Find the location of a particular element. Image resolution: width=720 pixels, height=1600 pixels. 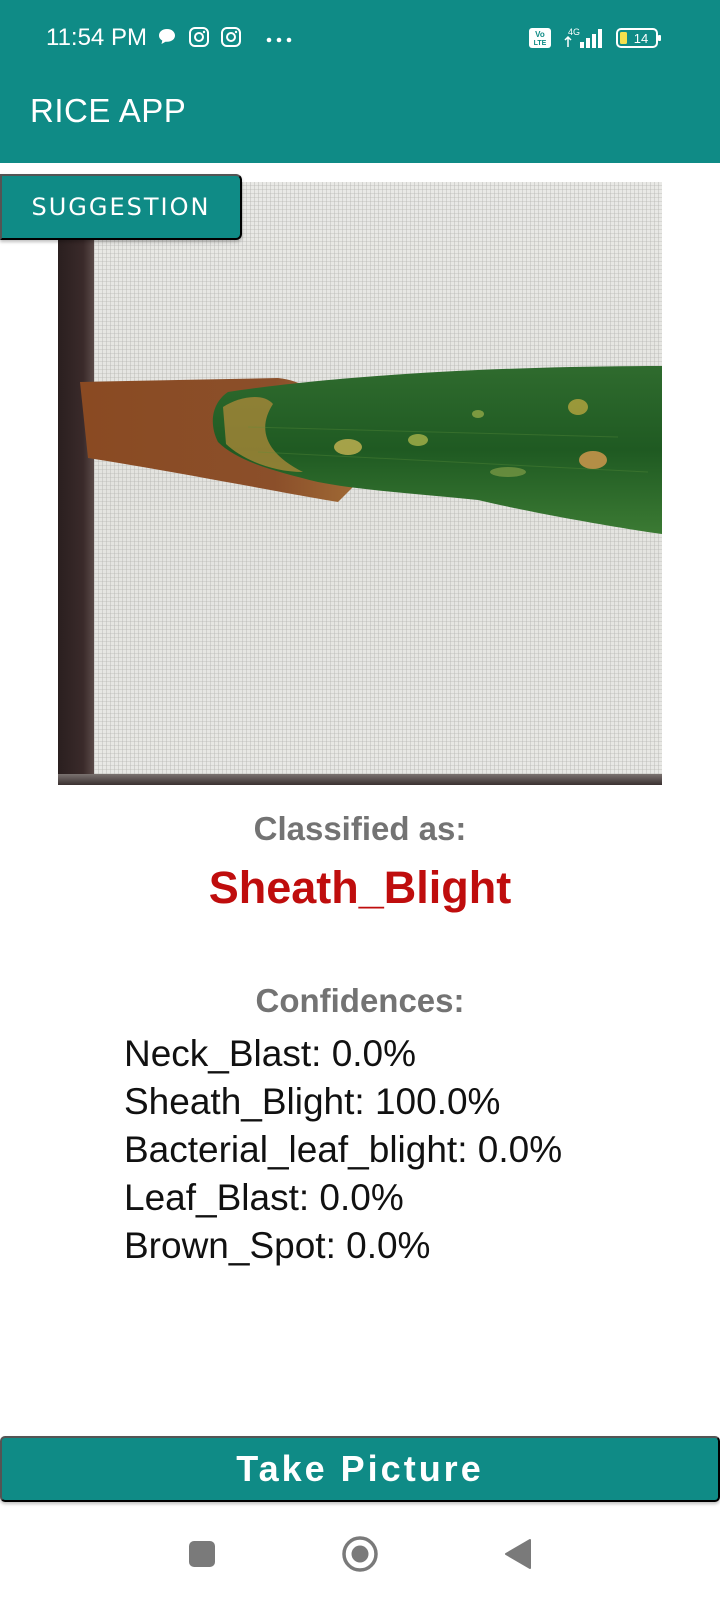

confidence-item-neck-blast: Neck_Blast: 0.0% is located at coordinates (270, 1053).